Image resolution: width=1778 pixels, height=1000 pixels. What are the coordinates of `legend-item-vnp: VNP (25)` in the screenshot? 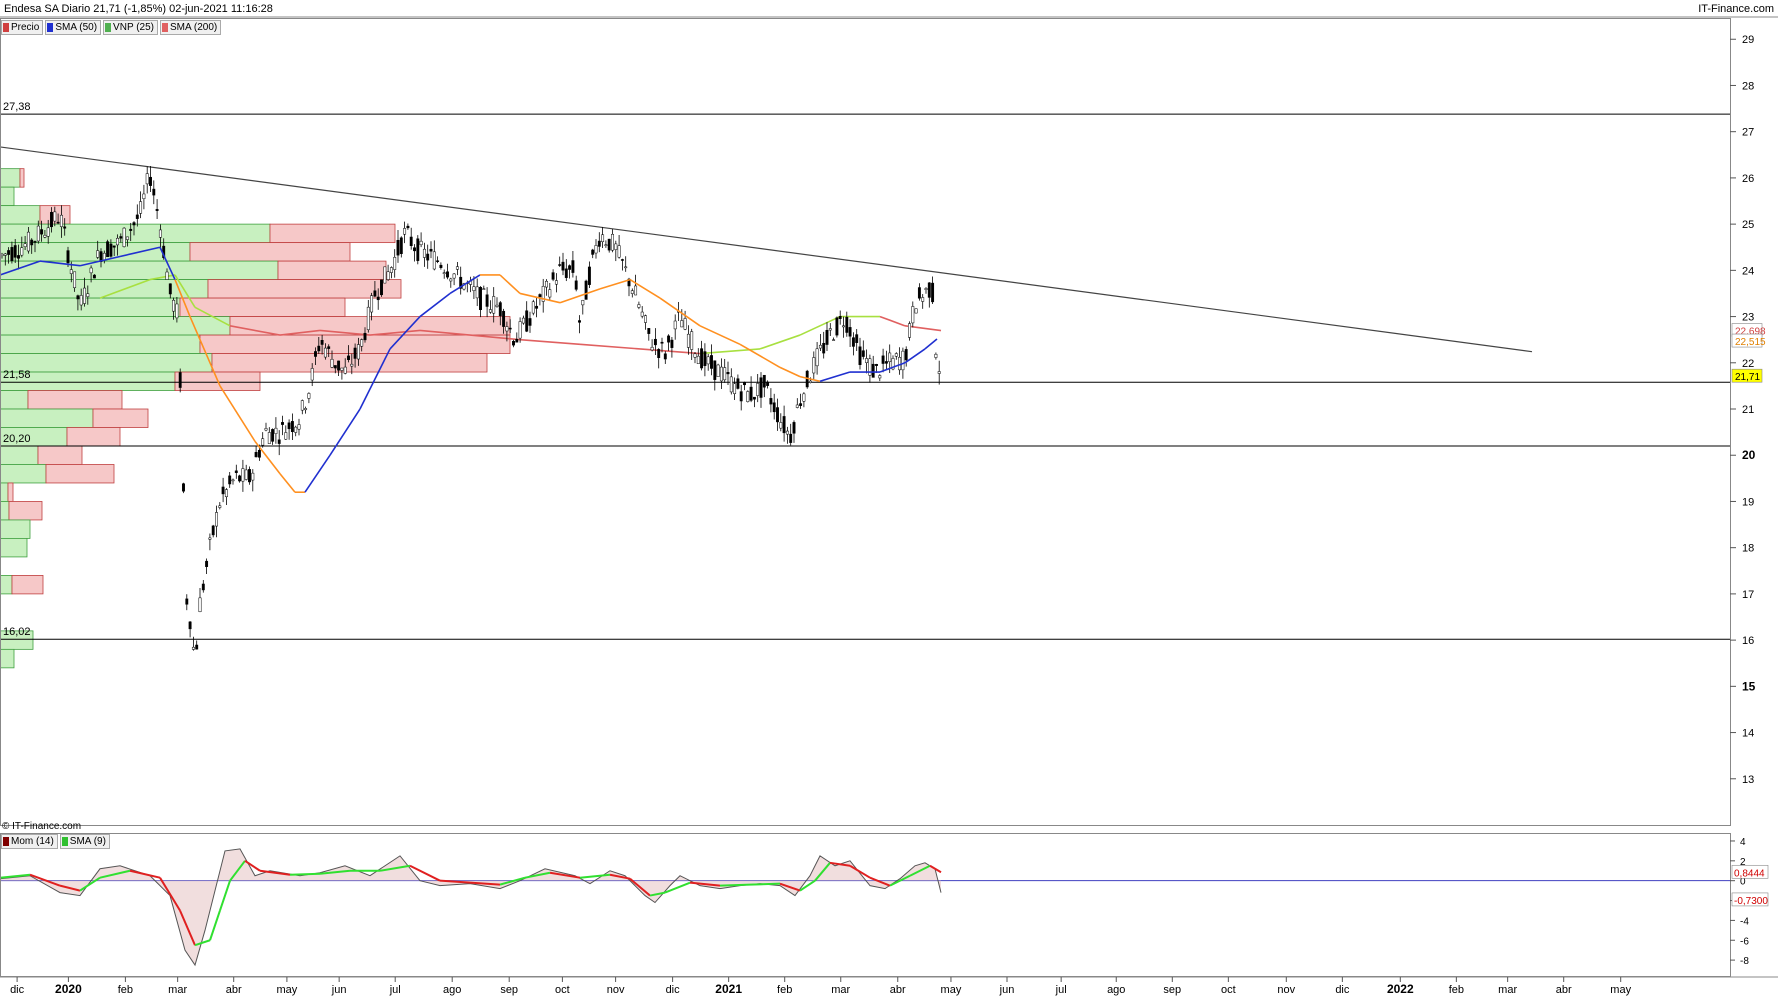 It's located at (130, 27).